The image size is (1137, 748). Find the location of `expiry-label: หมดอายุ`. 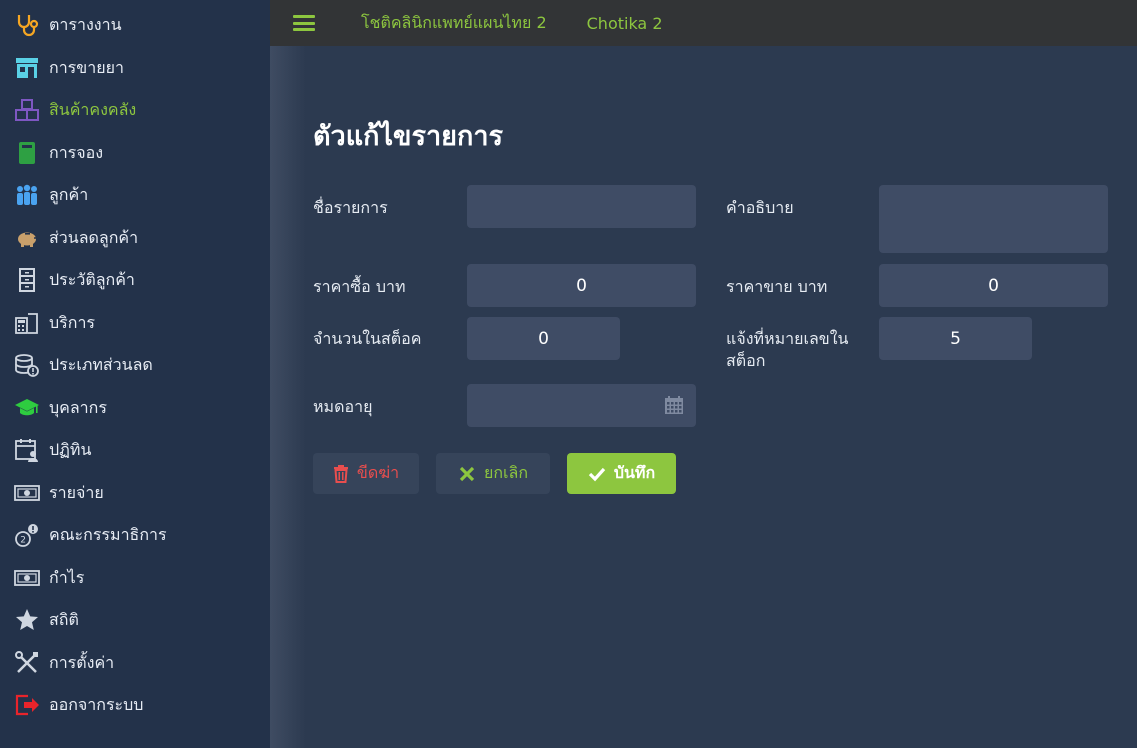

expiry-label: หมดอายุ is located at coordinates (343, 406).